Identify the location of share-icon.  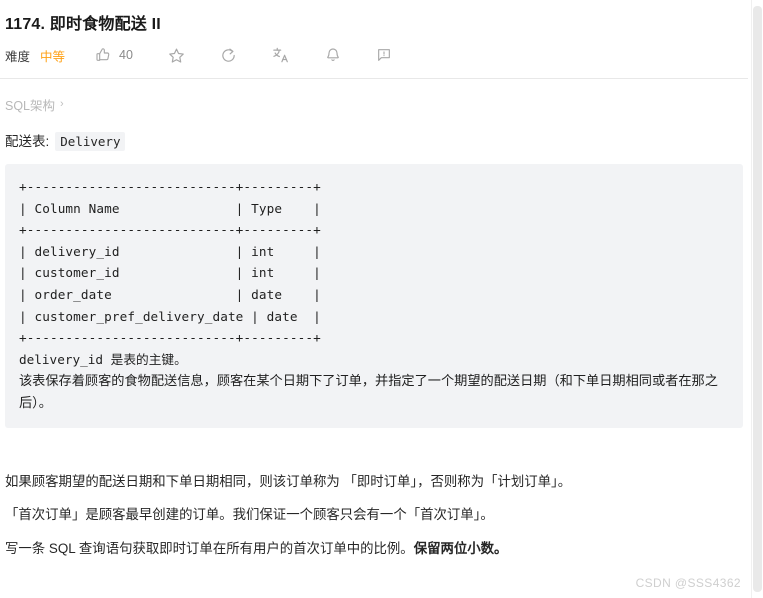
(228, 55).